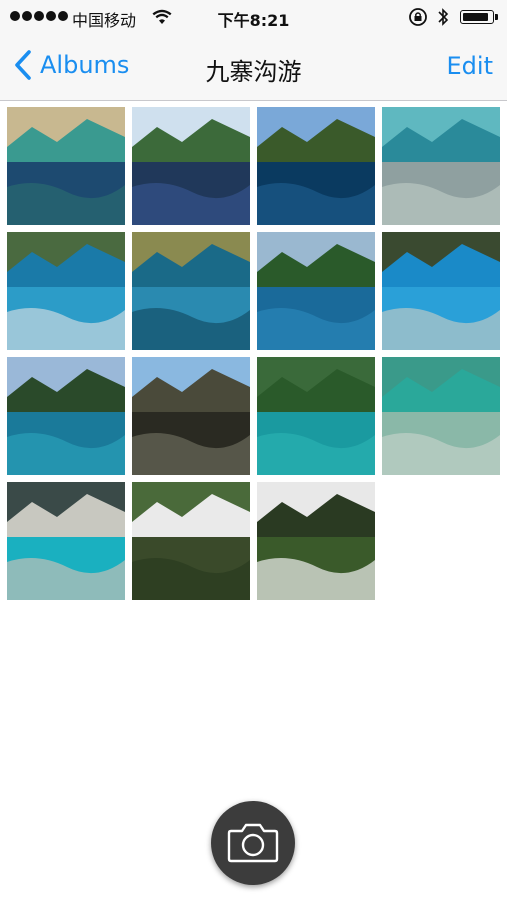 This screenshot has height=900, width=507. I want to click on photo-blue-pool-branches, so click(441, 291).